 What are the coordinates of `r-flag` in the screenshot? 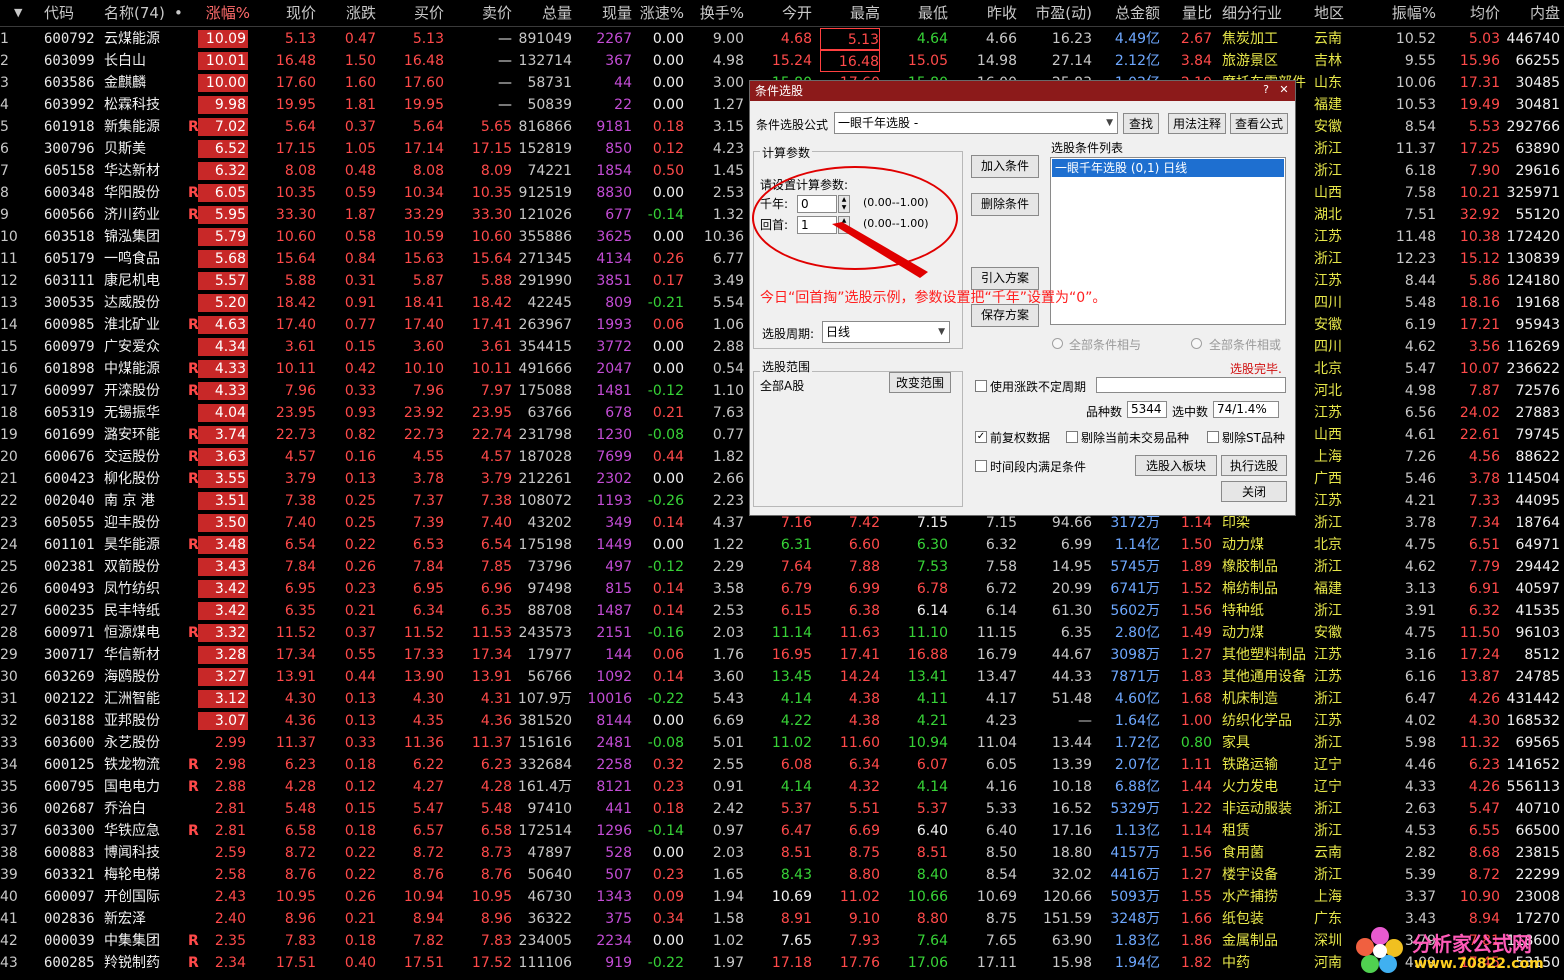 It's located at (193, 347).